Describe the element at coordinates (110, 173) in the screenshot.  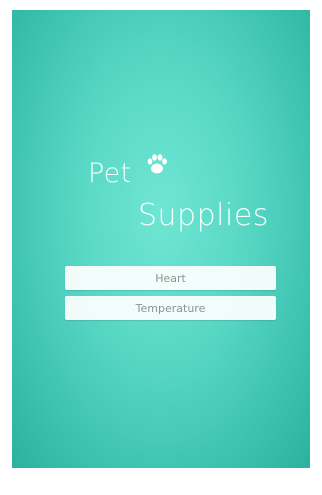
I see `logo-line-pet: Pet` at that location.